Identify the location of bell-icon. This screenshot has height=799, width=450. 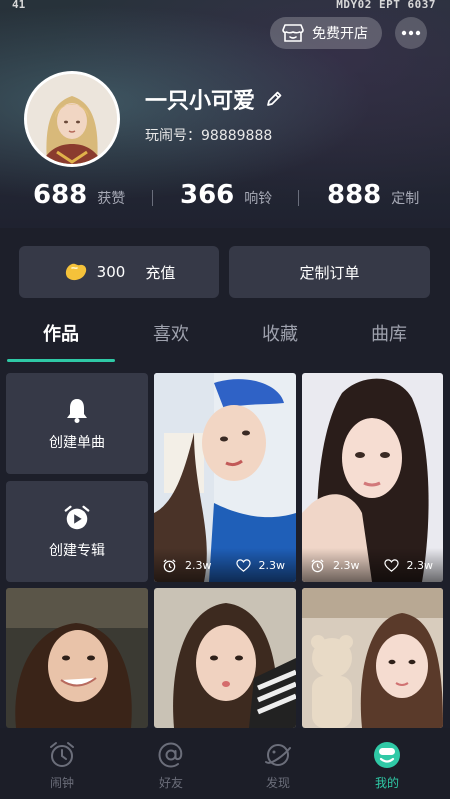
(77, 410).